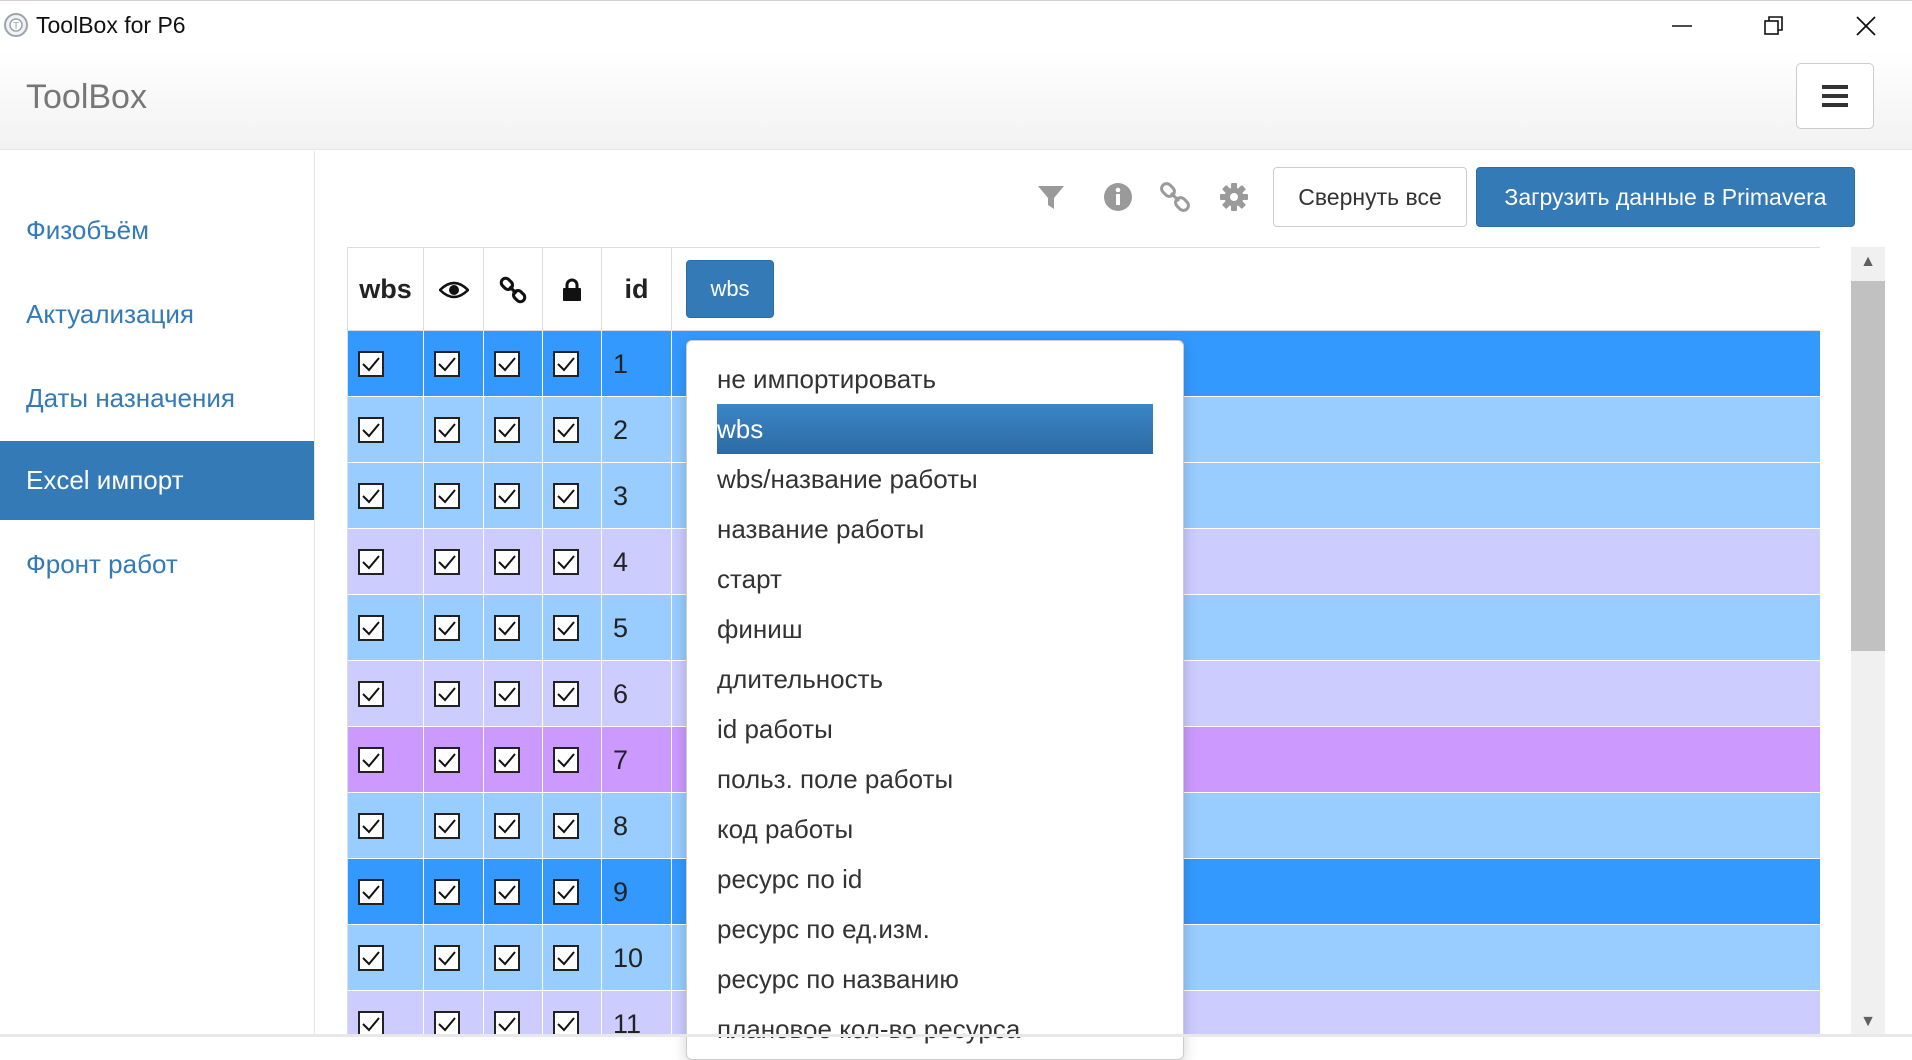 The width and height of the screenshot is (1912, 1060). What do you see at coordinates (513, 289) in the screenshot?
I see `header-link` at bounding box center [513, 289].